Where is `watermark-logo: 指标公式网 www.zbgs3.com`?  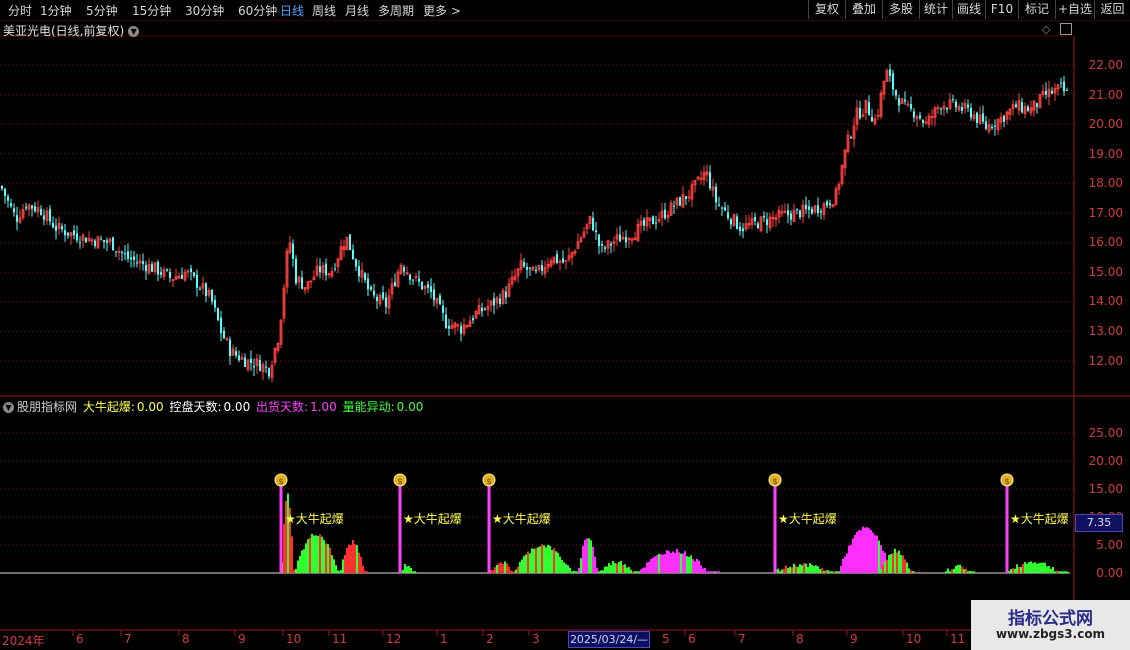
watermark-logo: 指标公式网 www.zbgs3.com is located at coordinates (1050, 625).